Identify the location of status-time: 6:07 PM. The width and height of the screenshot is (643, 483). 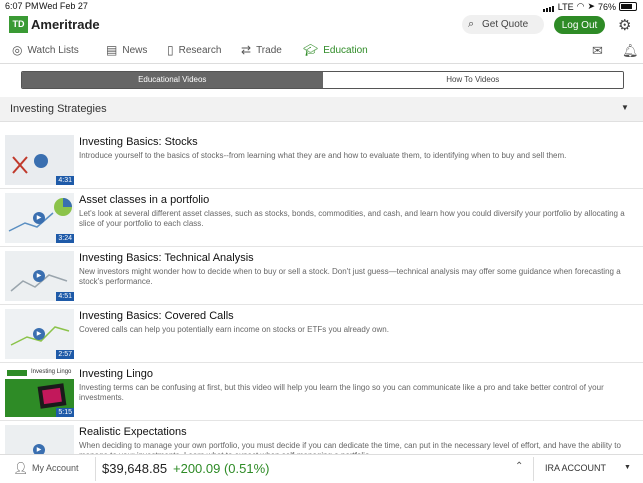
(22, 6).